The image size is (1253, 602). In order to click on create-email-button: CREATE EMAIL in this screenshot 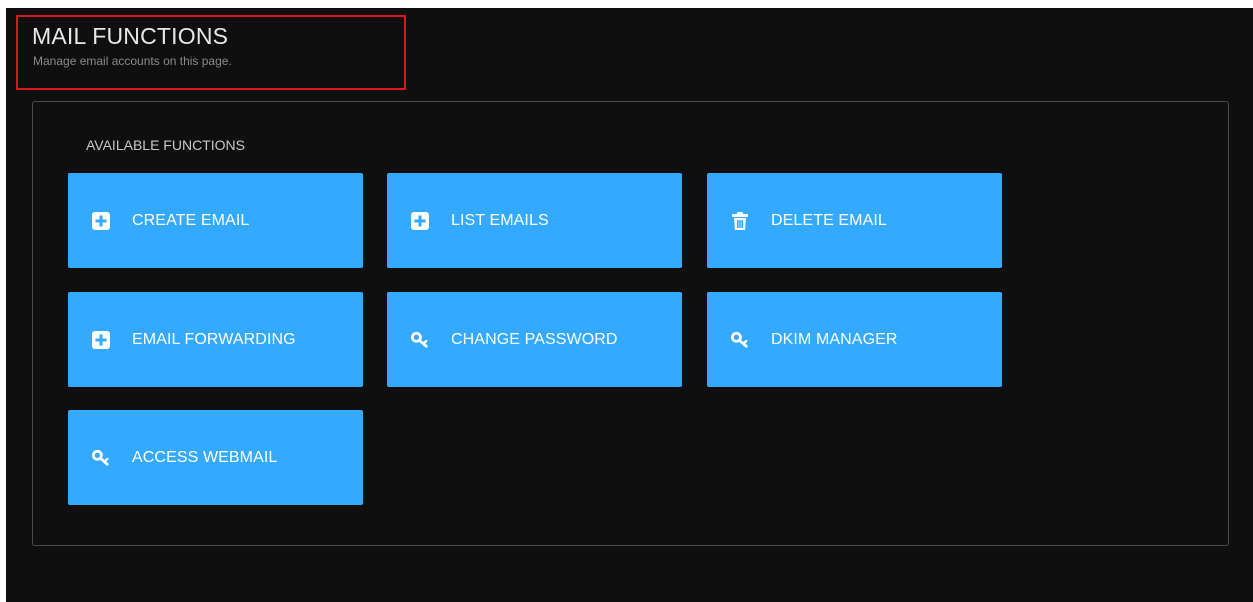, I will do `click(215, 220)`.